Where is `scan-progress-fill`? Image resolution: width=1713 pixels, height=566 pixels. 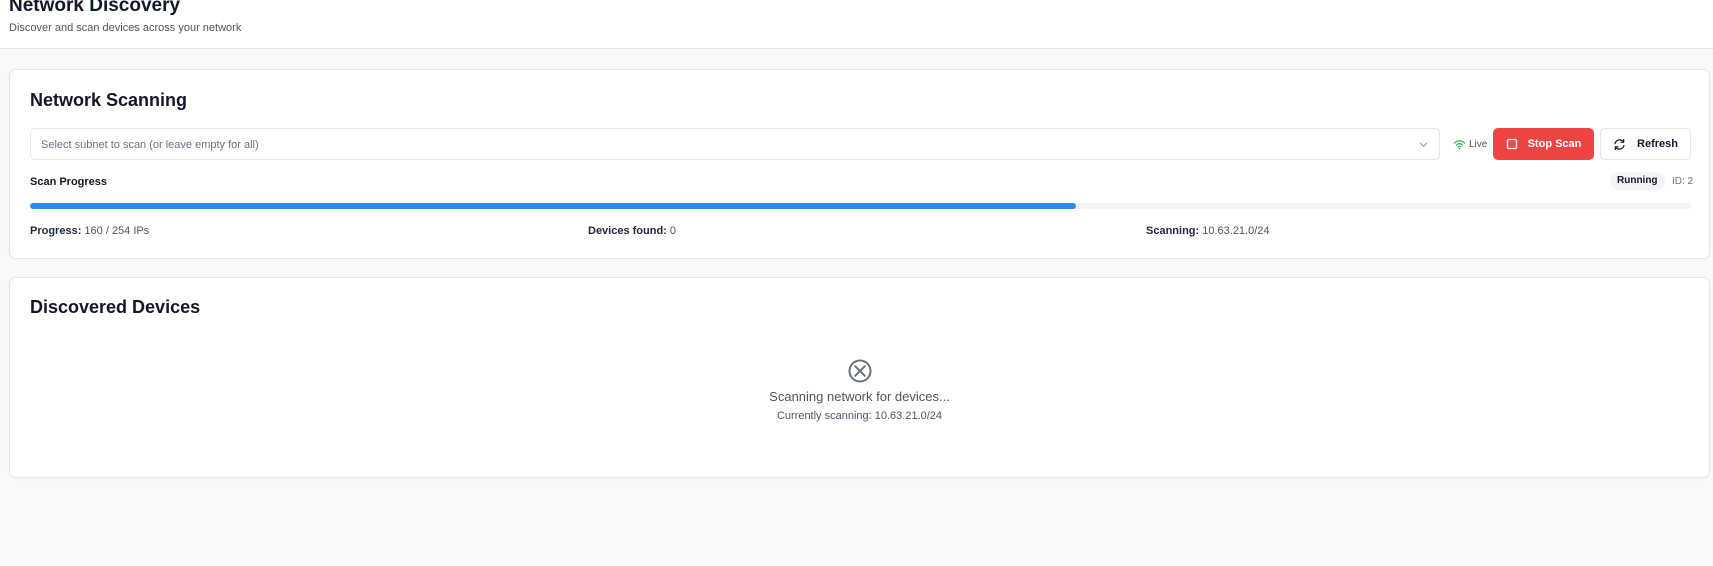
scan-progress-fill is located at coordinates (553, 206).